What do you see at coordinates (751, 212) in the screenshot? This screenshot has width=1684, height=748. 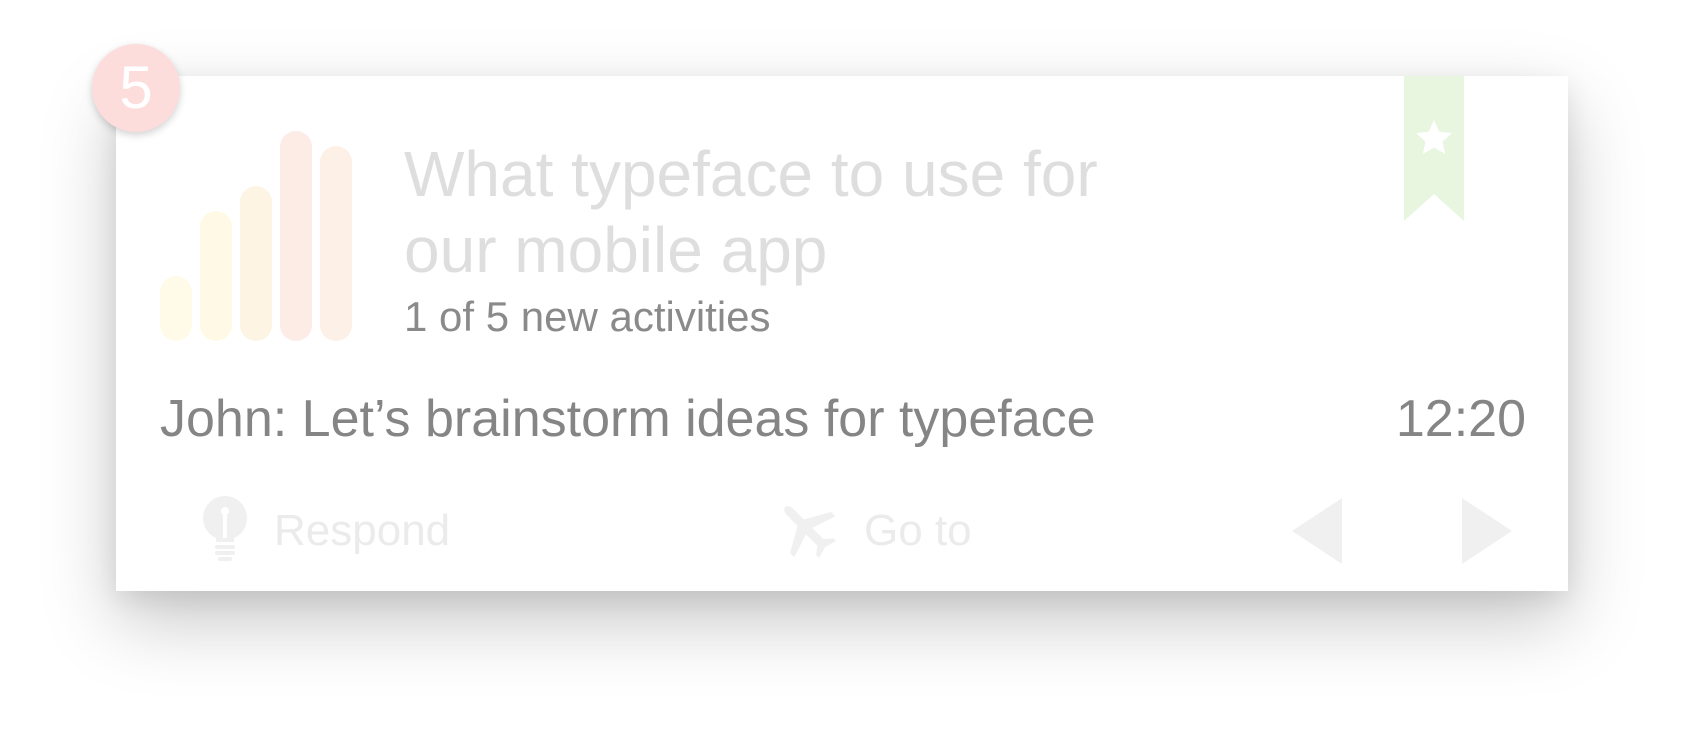 I see `thread-title: What typeface to use for our mobile app` at bounding box center [751, 212].